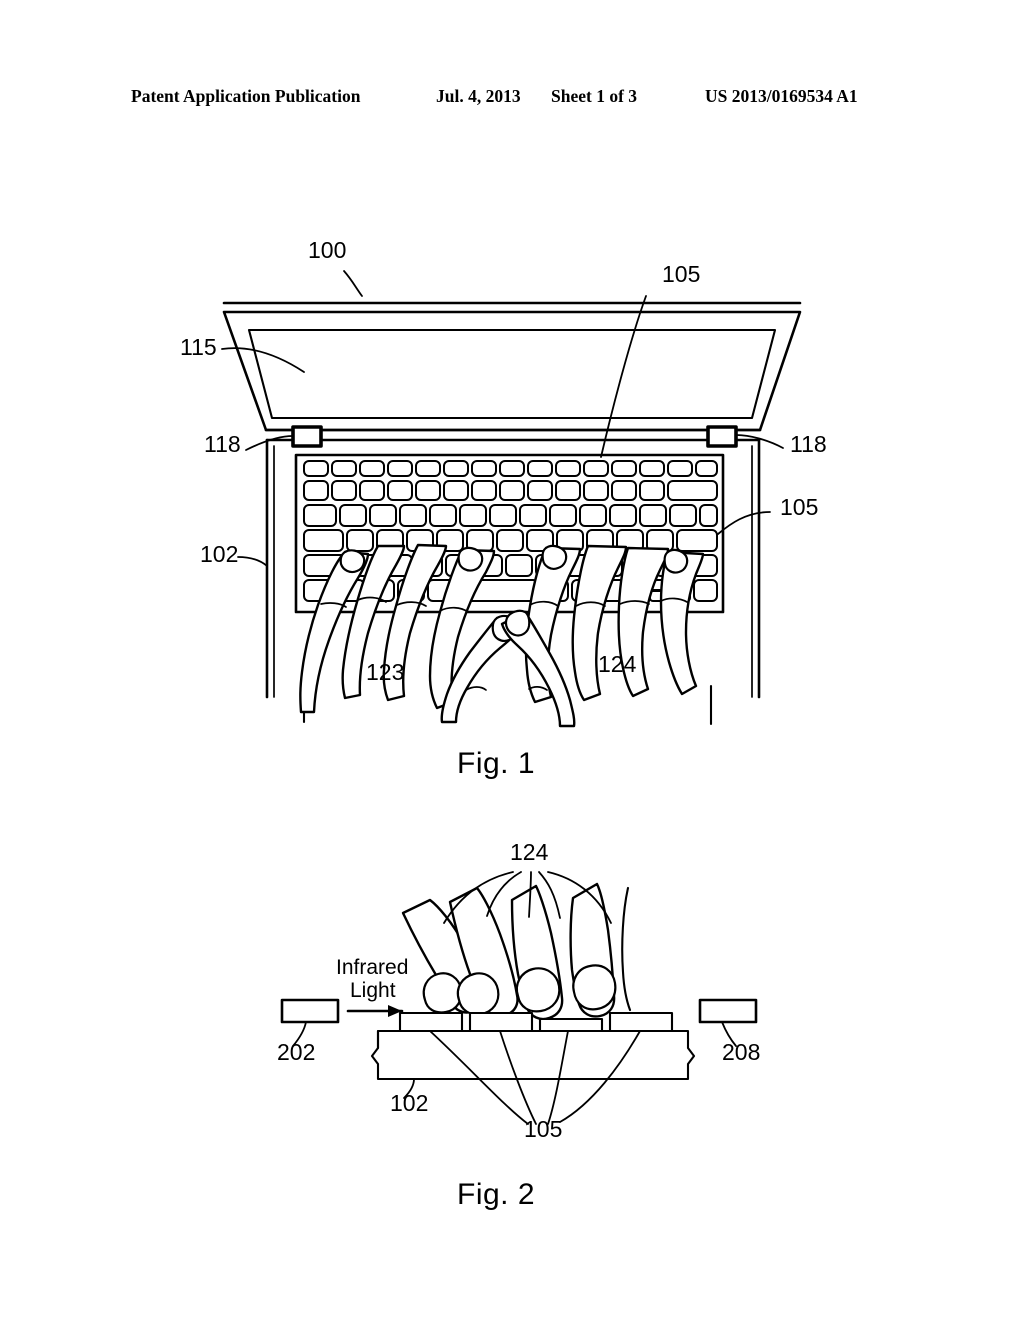  Describe the element at coordinates (594, 96) in the screenshot. I see `header-sheet: Sheet 1 of 3` at that location.